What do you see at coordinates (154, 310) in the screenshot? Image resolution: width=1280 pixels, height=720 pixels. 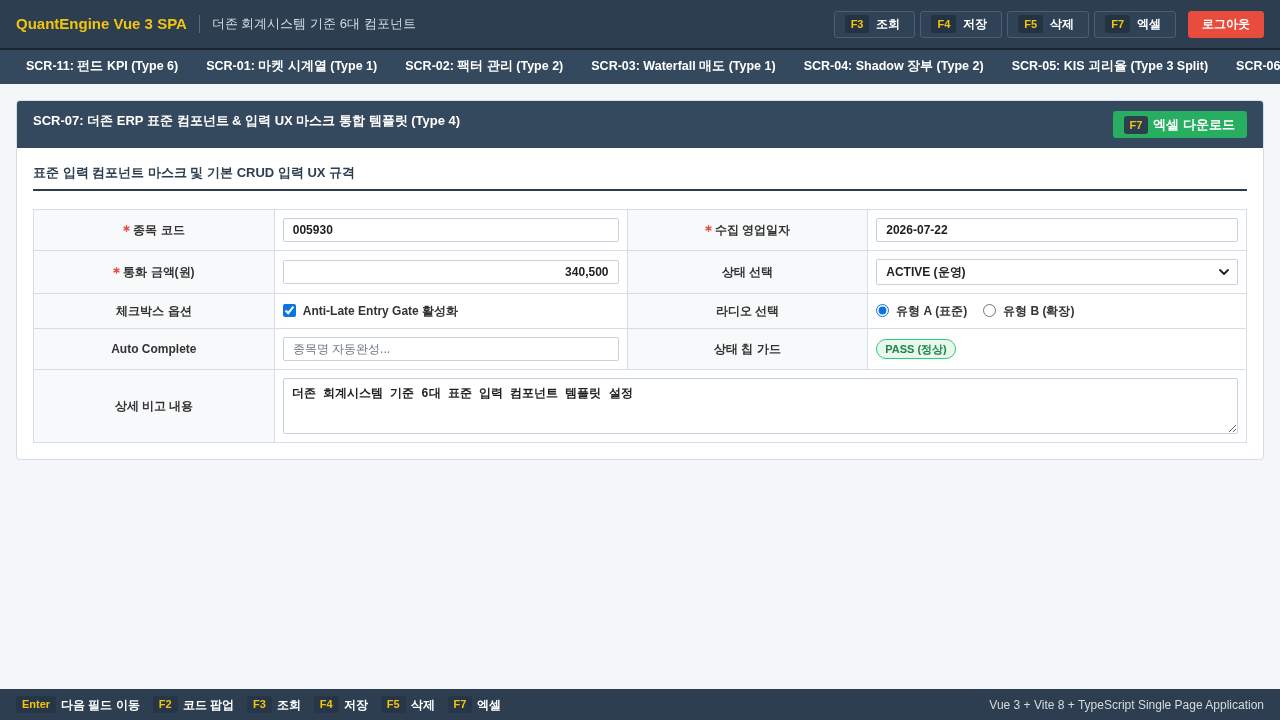 I see `field-label: 체크박스 옵션` at bounding box center [154, 310].